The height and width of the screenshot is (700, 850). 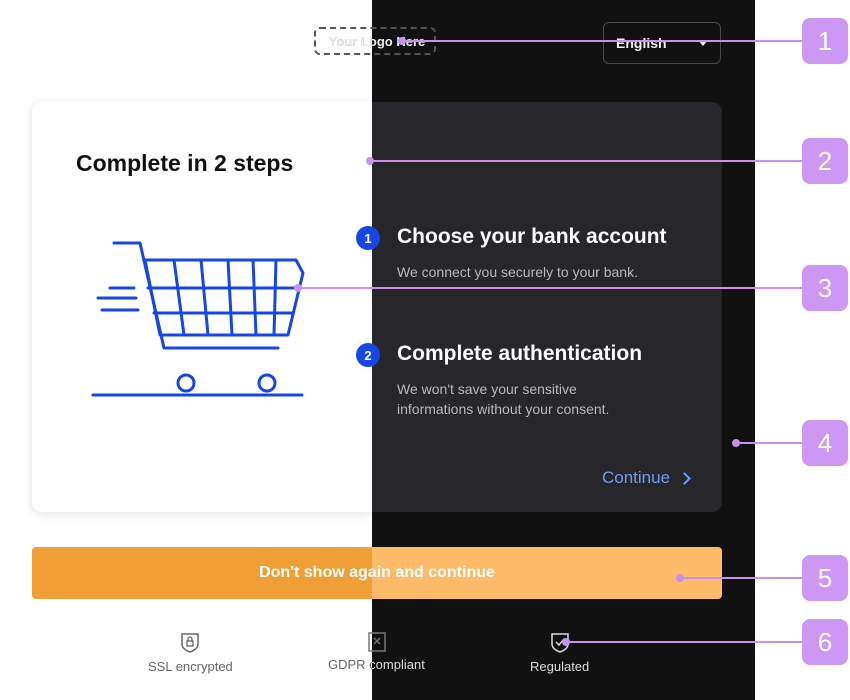 What do you see at coordinates (825, 642) in the screenshot?
I see `callout-6: 6` at bounding box center [825, 642].